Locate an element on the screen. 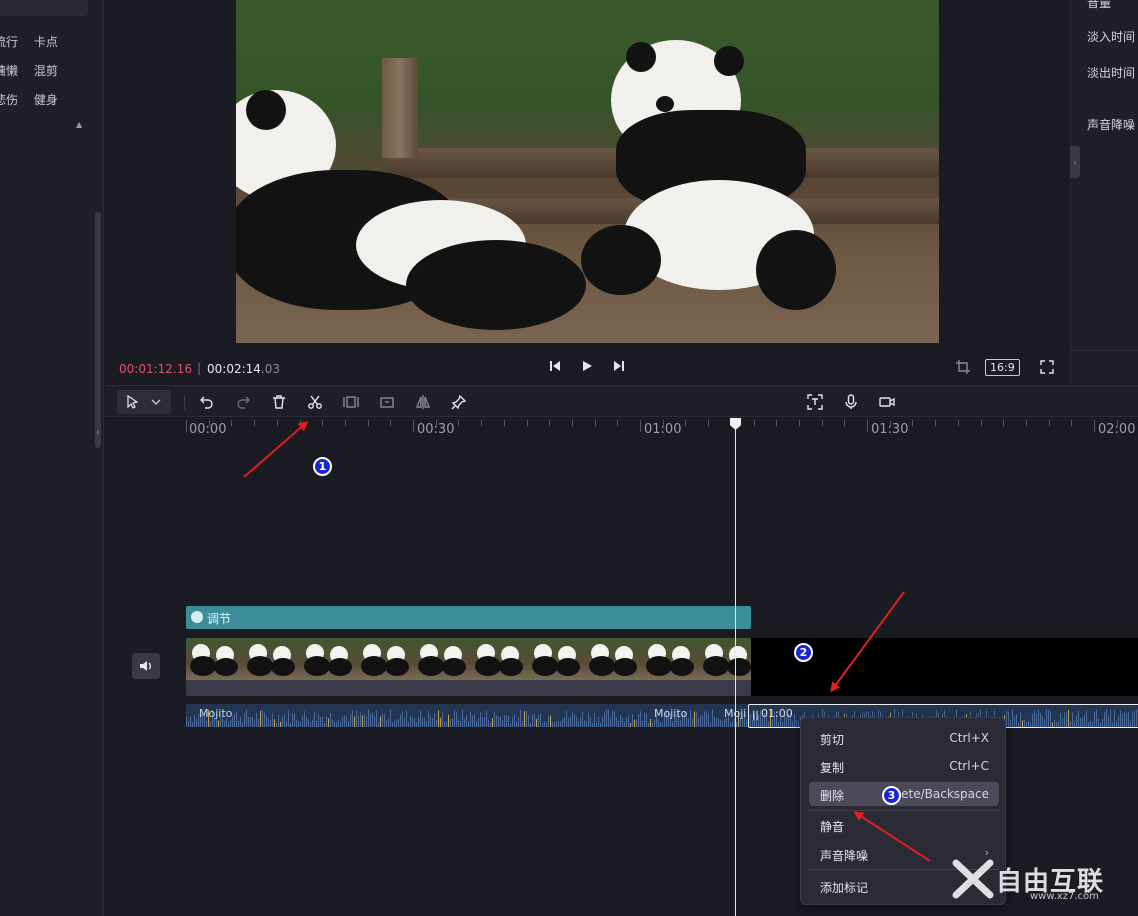  category-box is located at coordinates (44, 8).